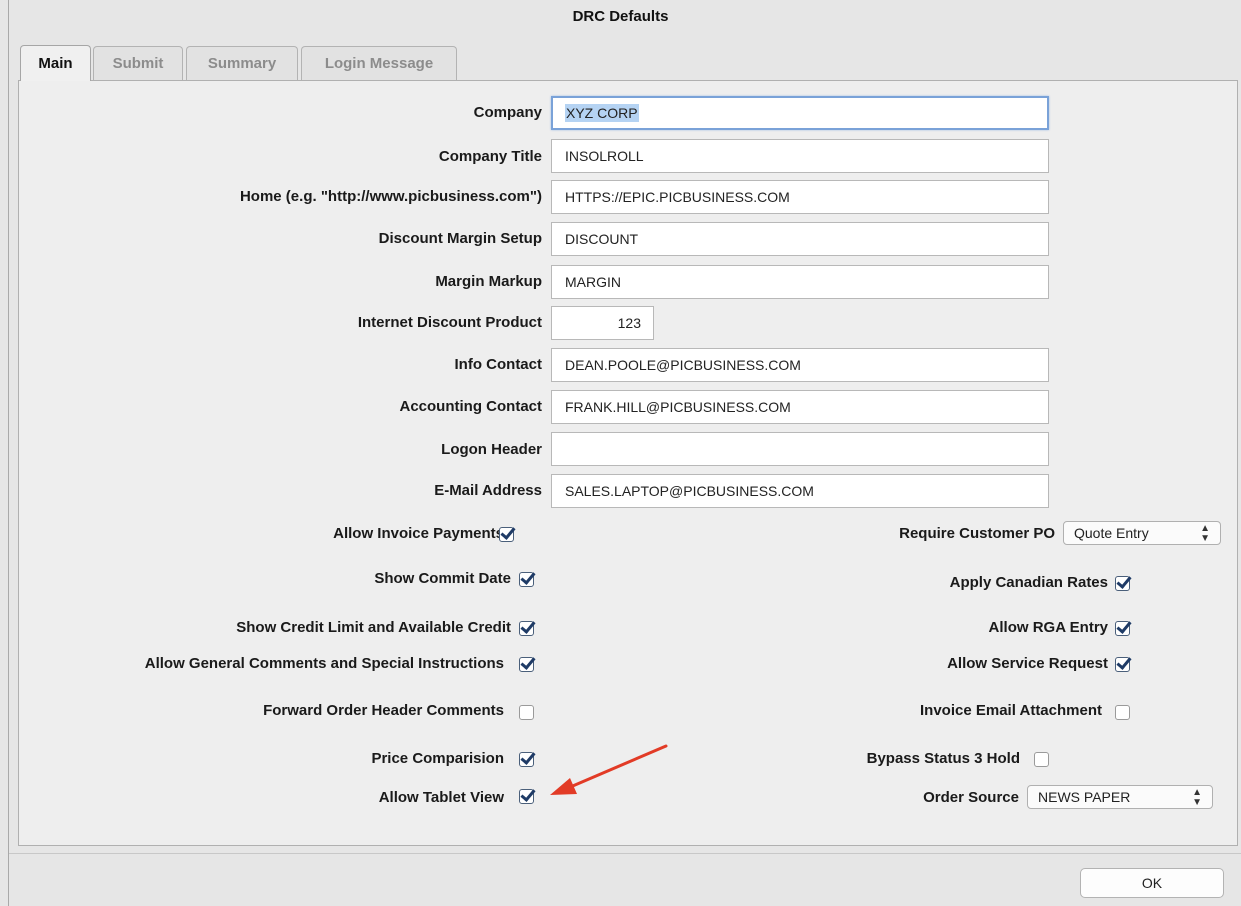 The image size is (1241, 906). Describe the element at coordinates (379, 63) in the screenshot. I see `tab-login-message: Login Message` at that location.